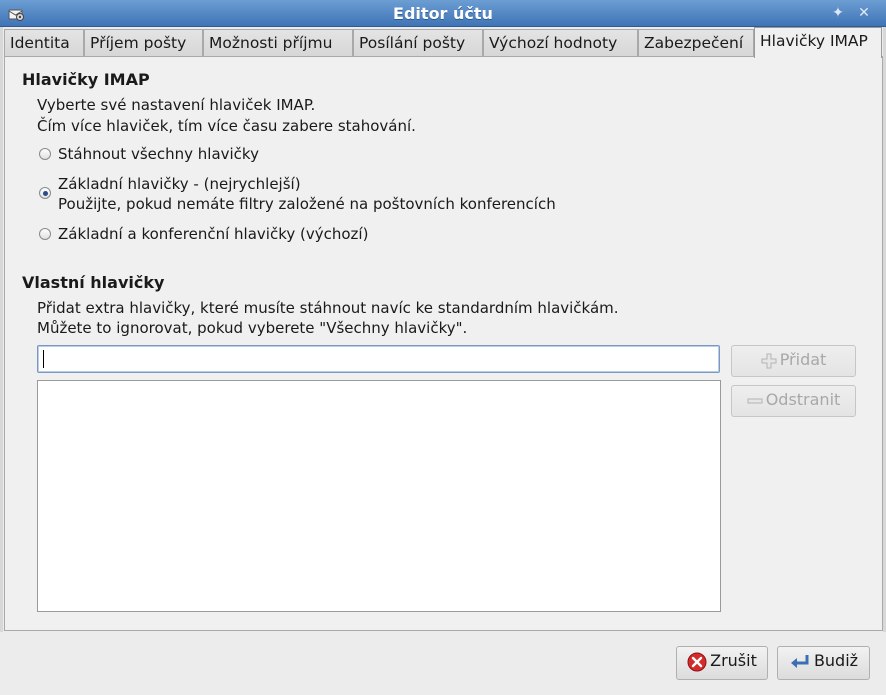 The image size is (886, 695). Describe the element at coordinates (418, 43) in the screenshot. I see `tab-posilani-posty: Posílání pošty` at that location.